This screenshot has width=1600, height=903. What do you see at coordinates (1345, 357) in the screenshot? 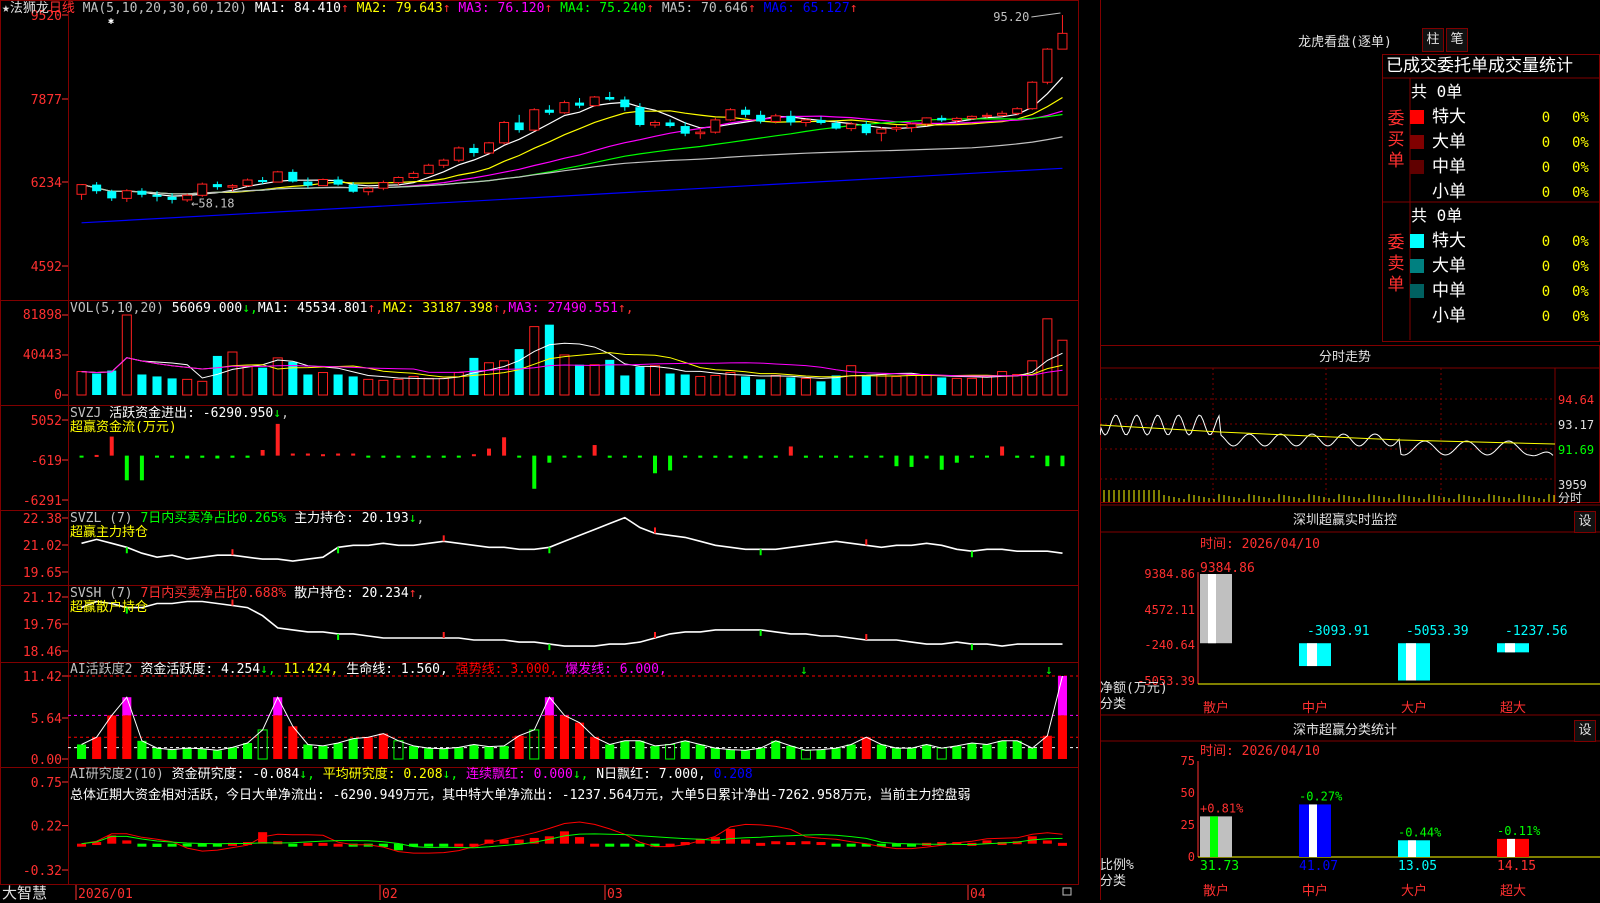
I see `minute-title: 分时走势` at bounding box center [1345, 357].